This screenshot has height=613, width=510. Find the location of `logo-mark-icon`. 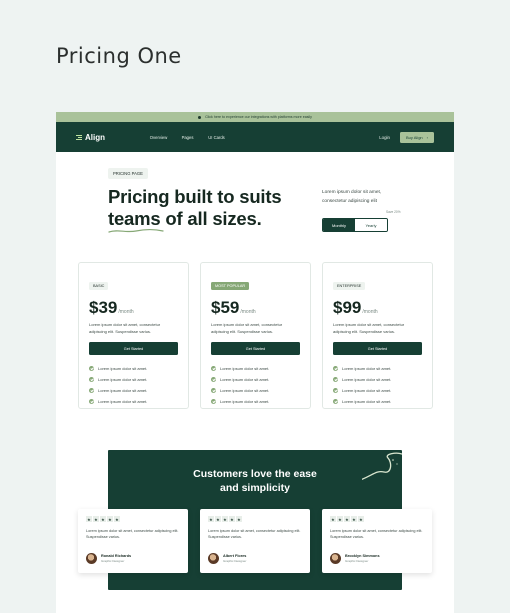

logo-mark-icon is located at coordinates (79, 137).